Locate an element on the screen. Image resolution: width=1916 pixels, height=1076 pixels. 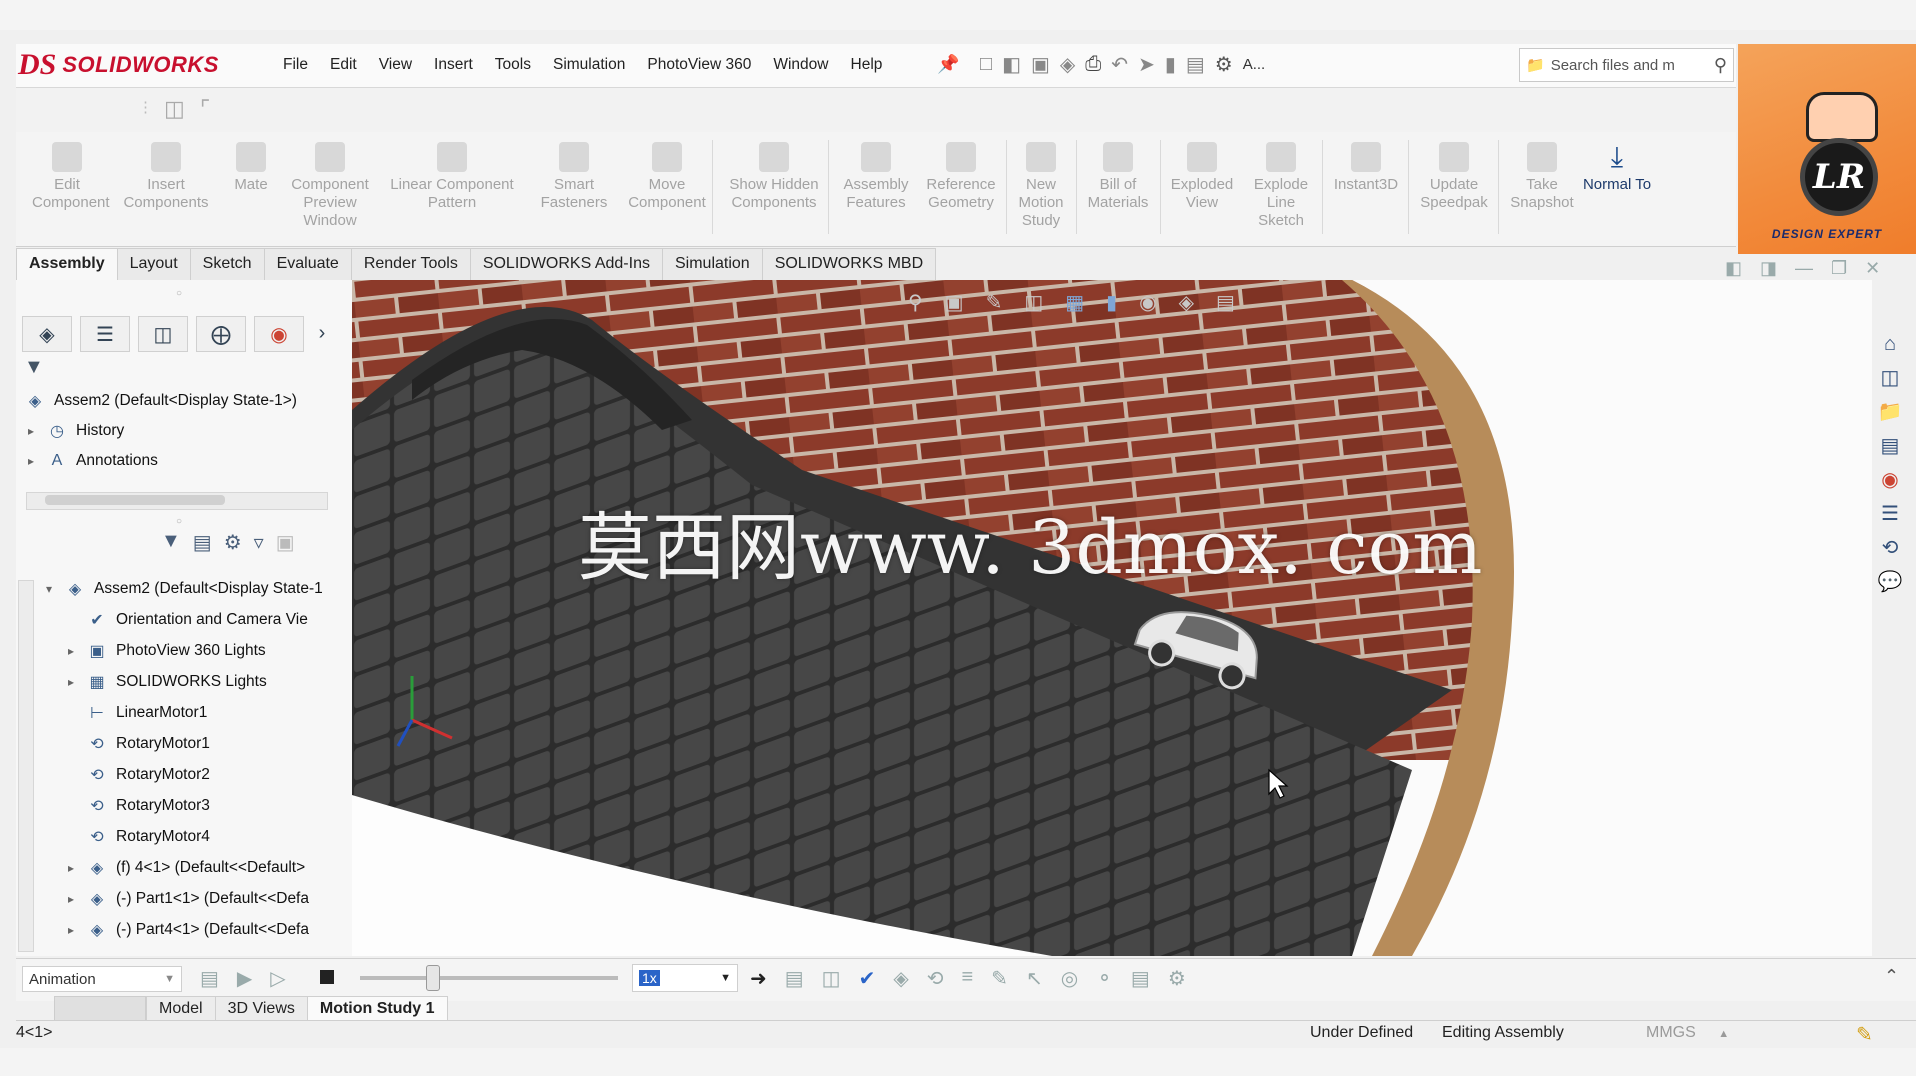
take-snapshot-button: Take Snapshot is located at coordinates (1542, 177).